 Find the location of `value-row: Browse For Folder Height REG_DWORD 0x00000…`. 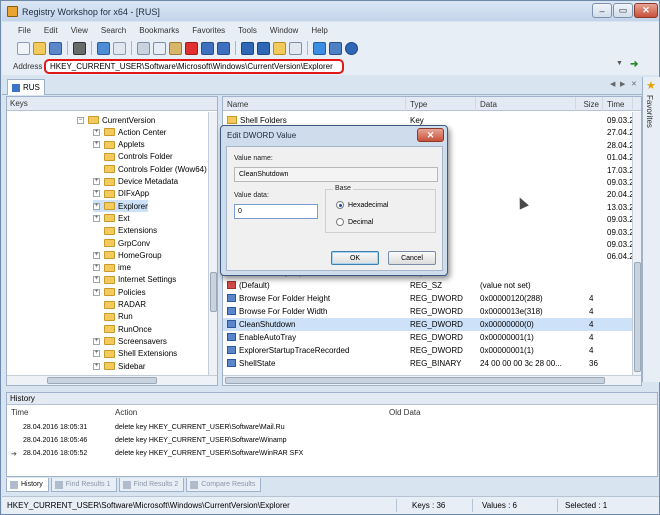

value-row: Browse For Folder Height REG_DWORD 0x00000… is located at coordinates (430, 298).